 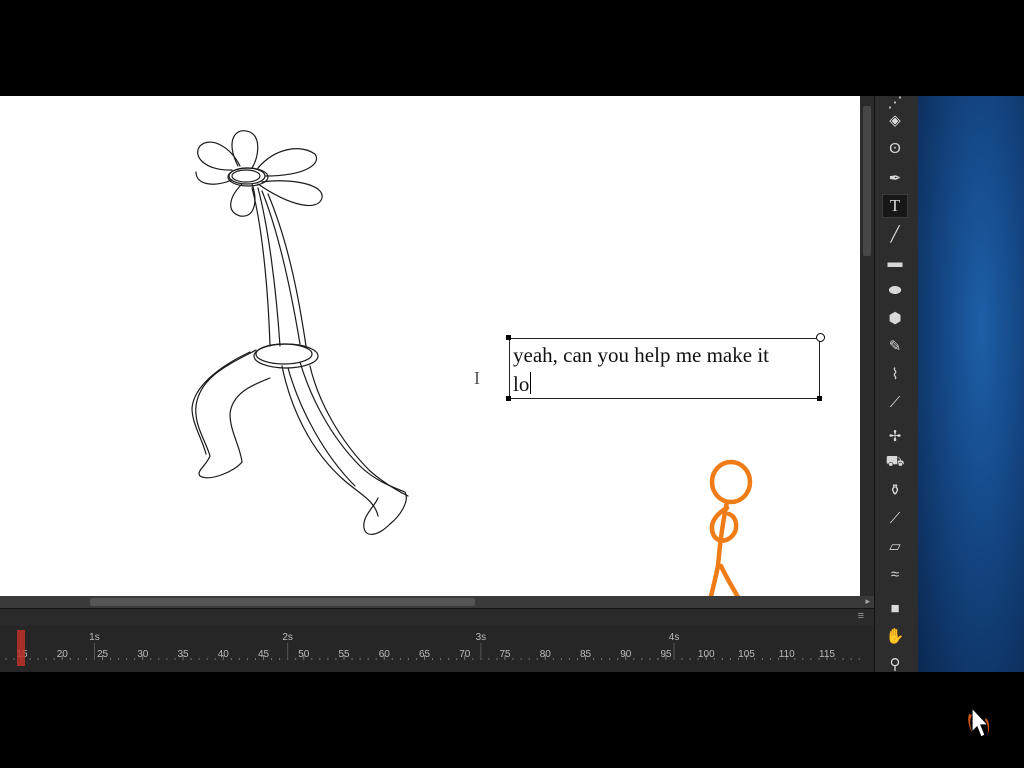 I want to click on frame-number-label: 65, so click(x=425, y=654).